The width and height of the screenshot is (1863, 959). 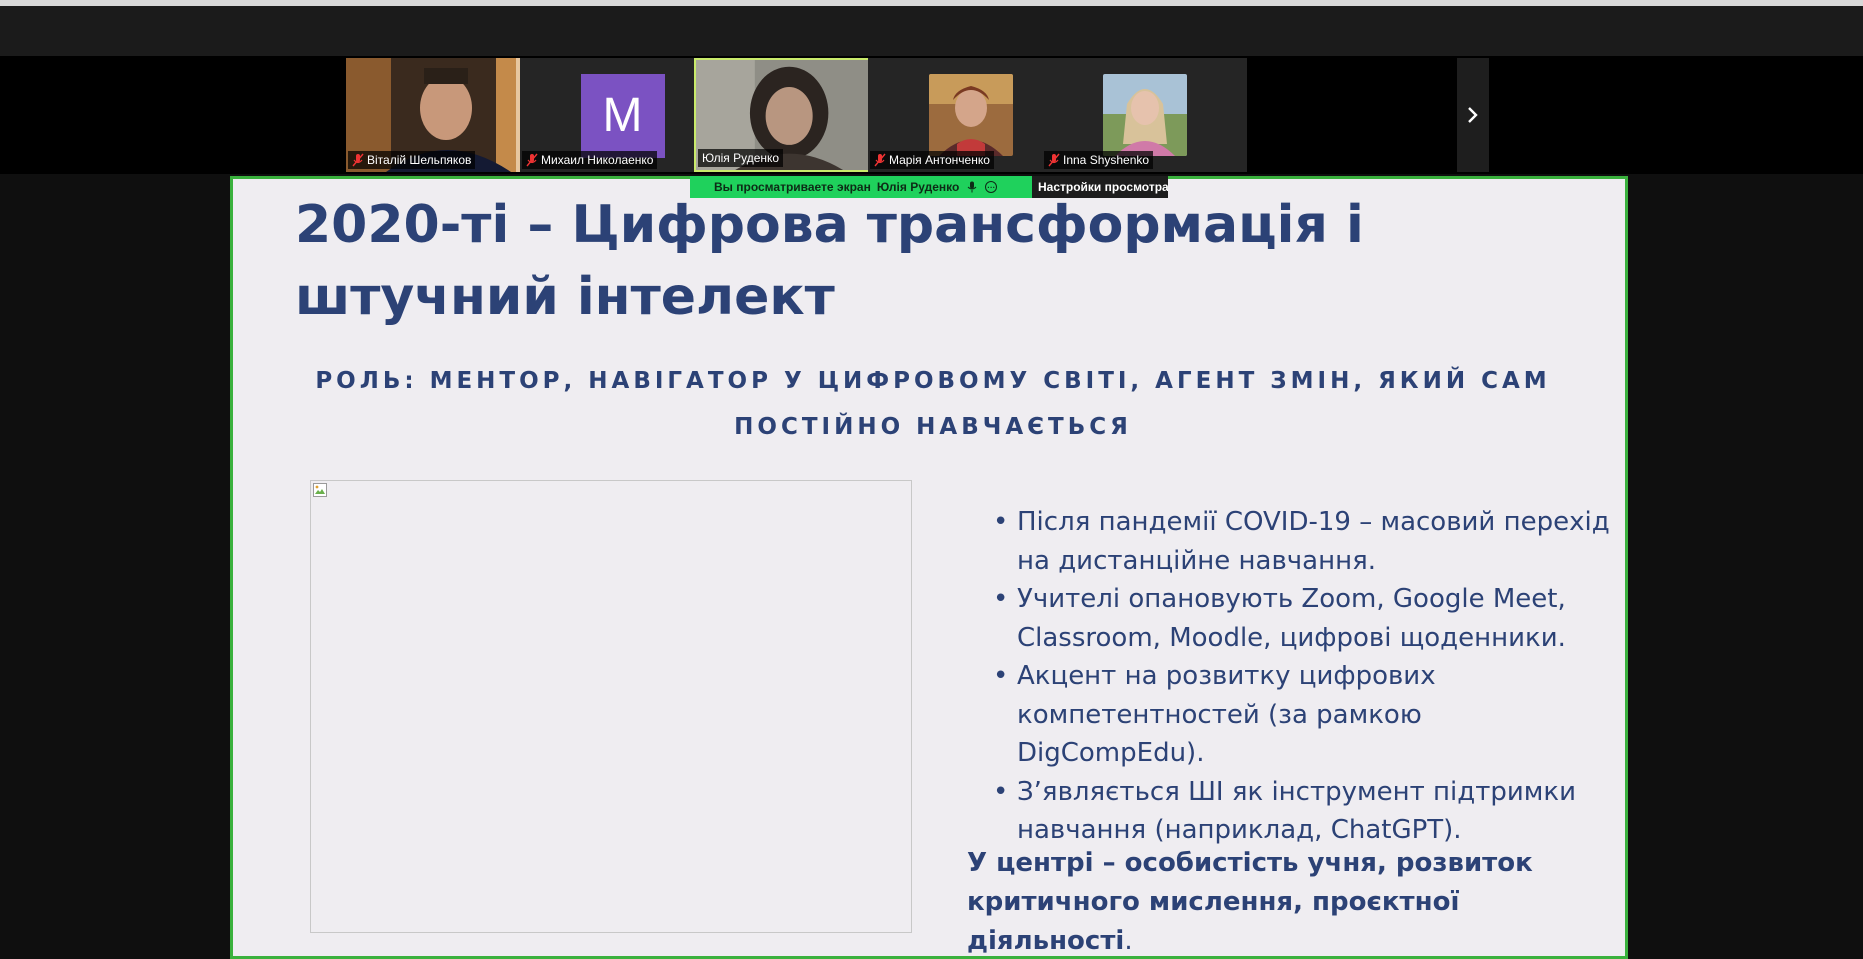 What do you see at coordinates (622, 116) in the screenshot?
I see `avatar: M` at bounding box center [622, 116].